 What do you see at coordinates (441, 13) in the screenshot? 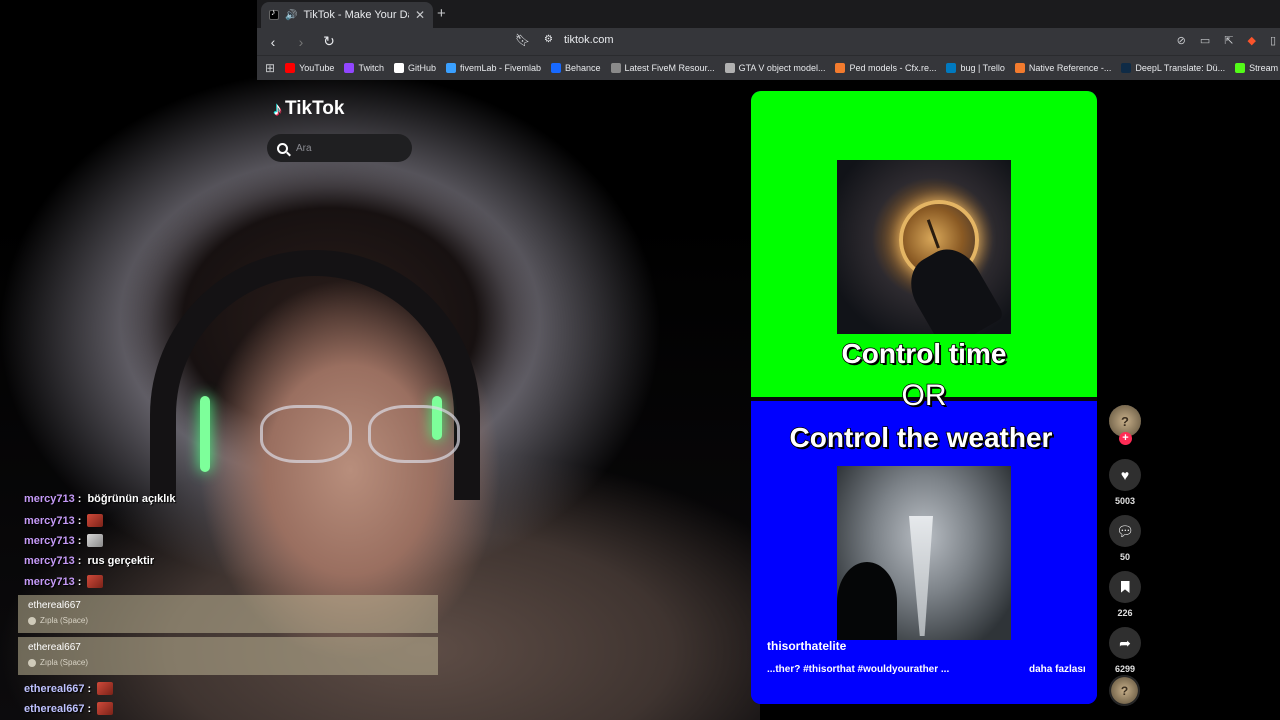
I see `plus-icon: +` at bounding box center [441, 13].